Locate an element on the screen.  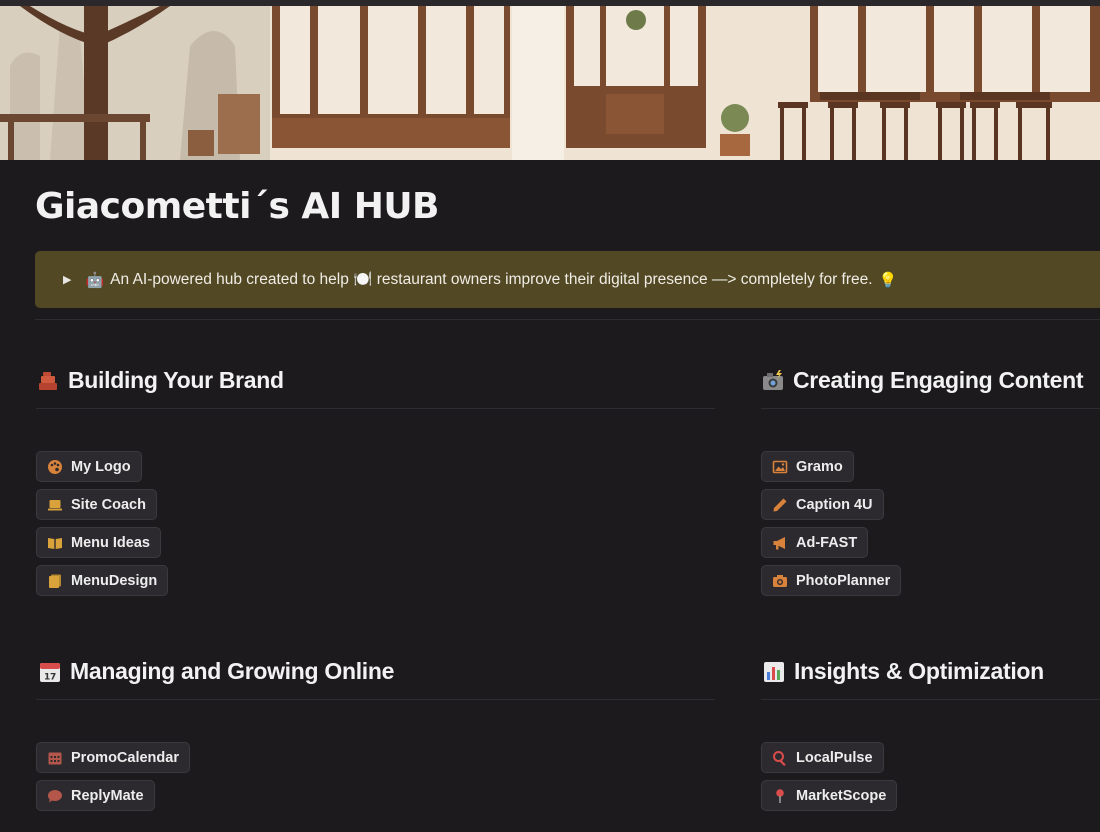
pencil-icon is located at coordinates (779, 504).